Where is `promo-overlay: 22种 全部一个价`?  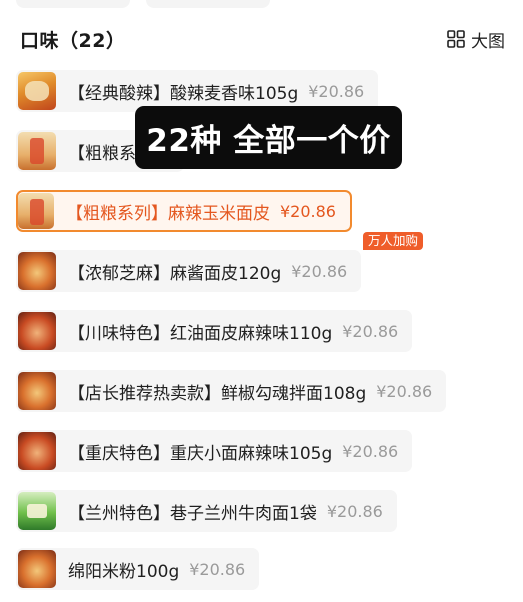
promo-overlay: 22种 全部一个价 is located at coordinates (268, 137).